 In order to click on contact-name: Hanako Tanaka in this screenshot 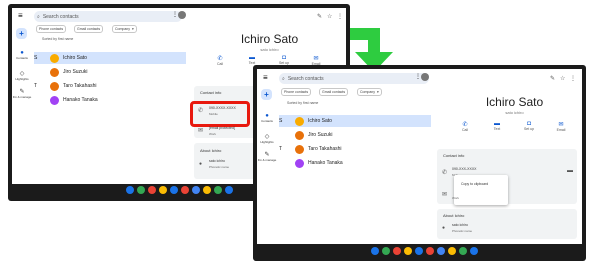, I will do `click(80, 100)`.